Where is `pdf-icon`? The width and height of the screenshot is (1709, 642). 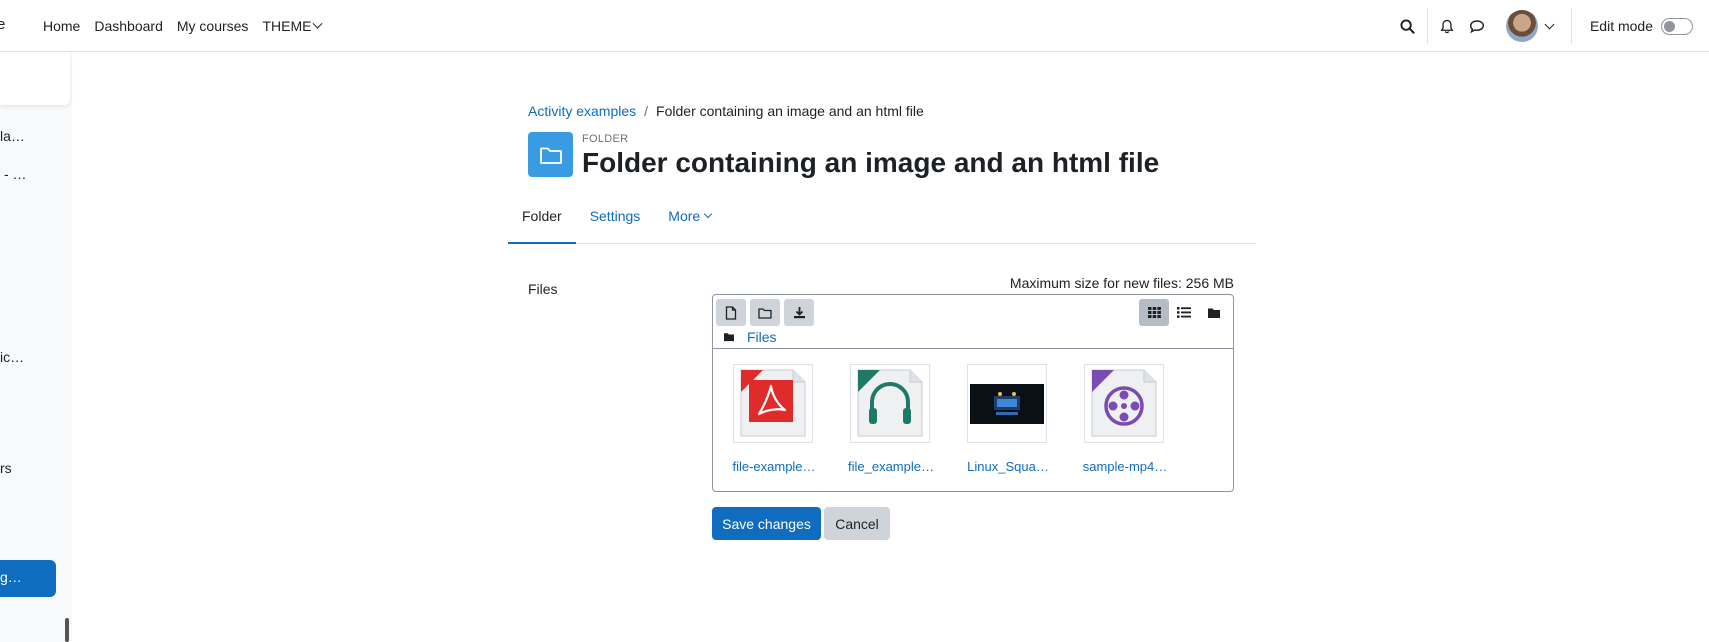 pdf-icon is located at coordinates (773, 402).